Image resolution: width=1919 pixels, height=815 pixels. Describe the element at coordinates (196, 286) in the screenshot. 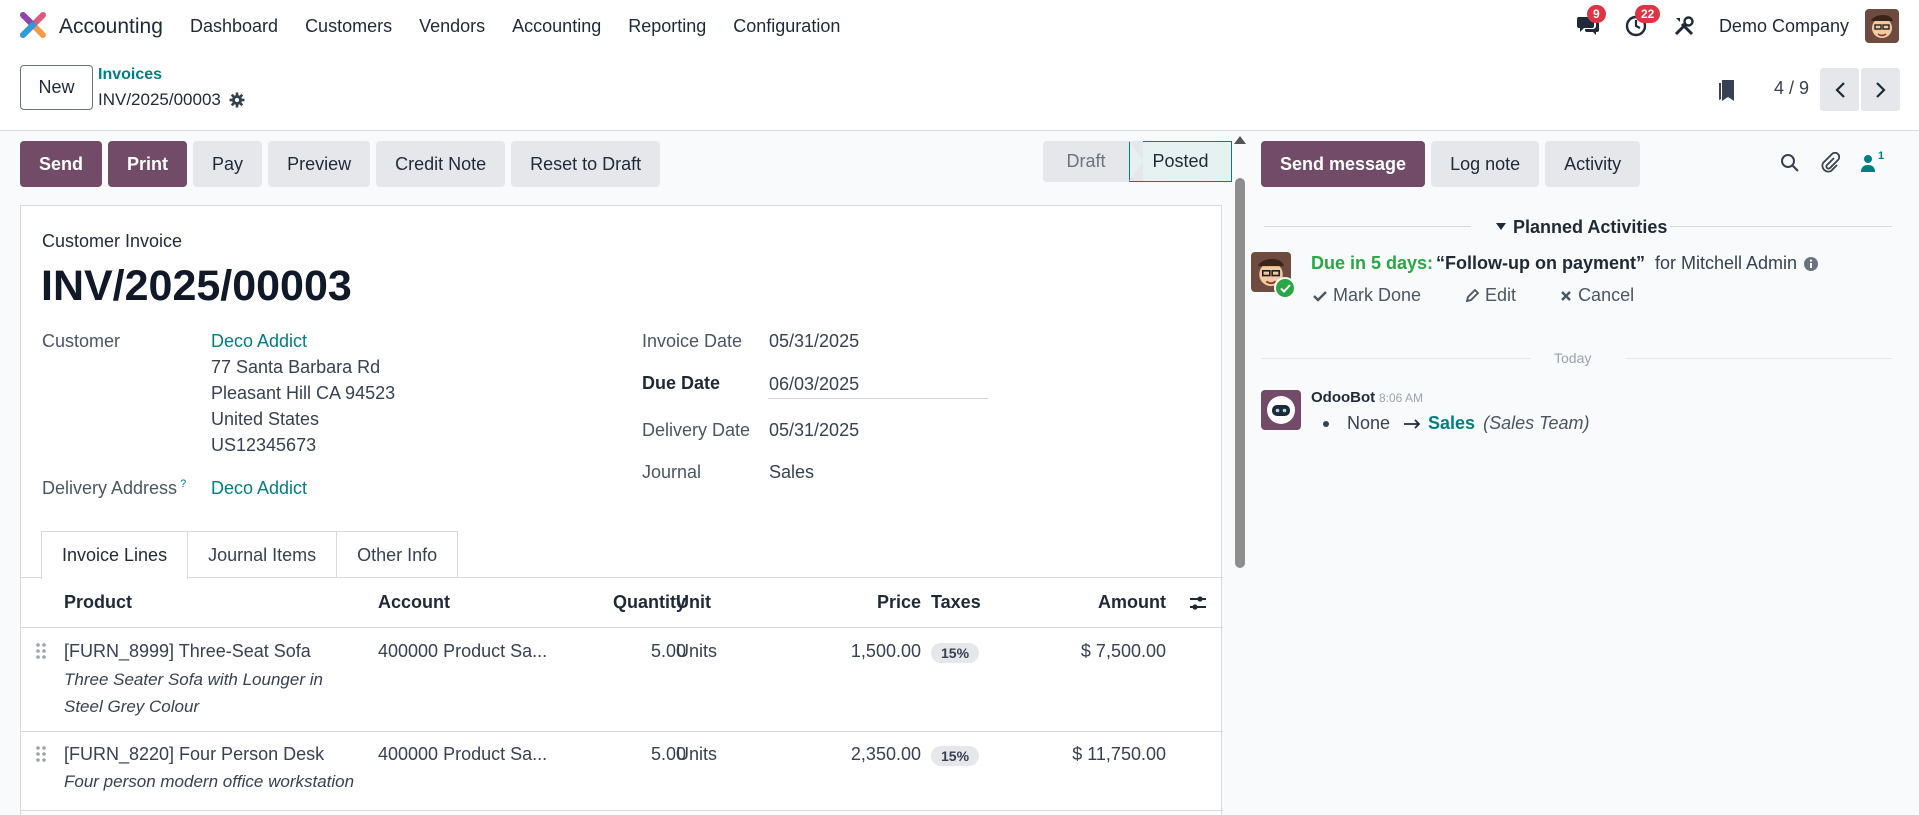

I see `invoice-number: INV/2025/00003` at that location.